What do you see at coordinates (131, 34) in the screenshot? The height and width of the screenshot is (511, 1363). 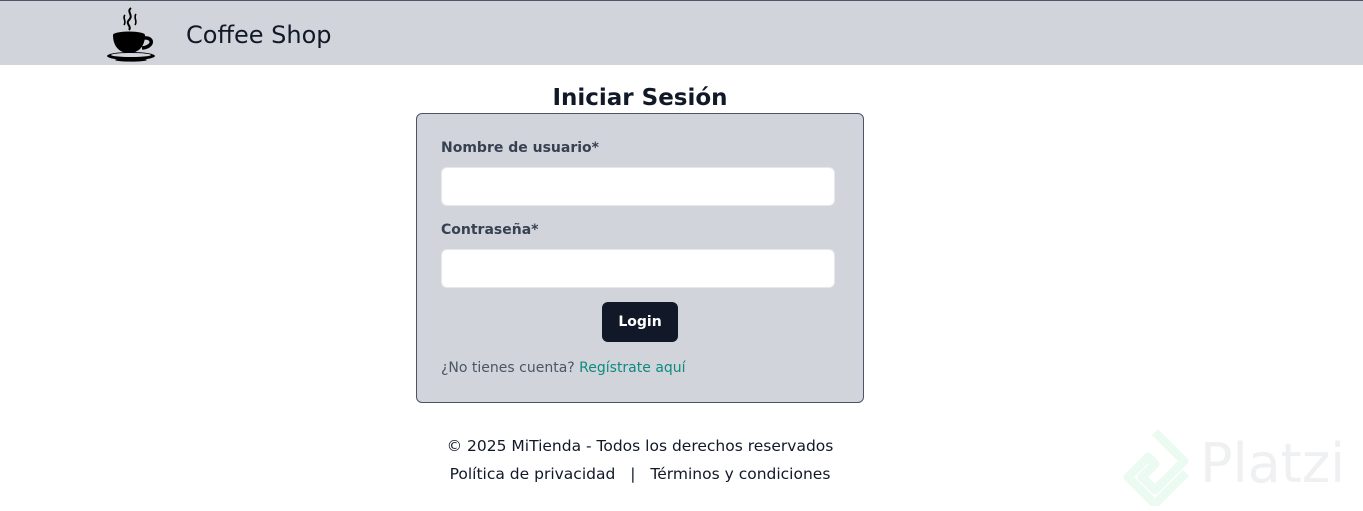 I see `coffee-cup-icon` at bounding box center [131, 34].